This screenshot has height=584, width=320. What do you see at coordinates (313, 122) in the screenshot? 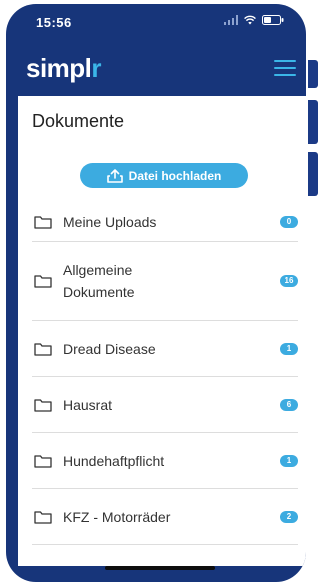
I see `side-button-middle` at bounding box center [313, 122].